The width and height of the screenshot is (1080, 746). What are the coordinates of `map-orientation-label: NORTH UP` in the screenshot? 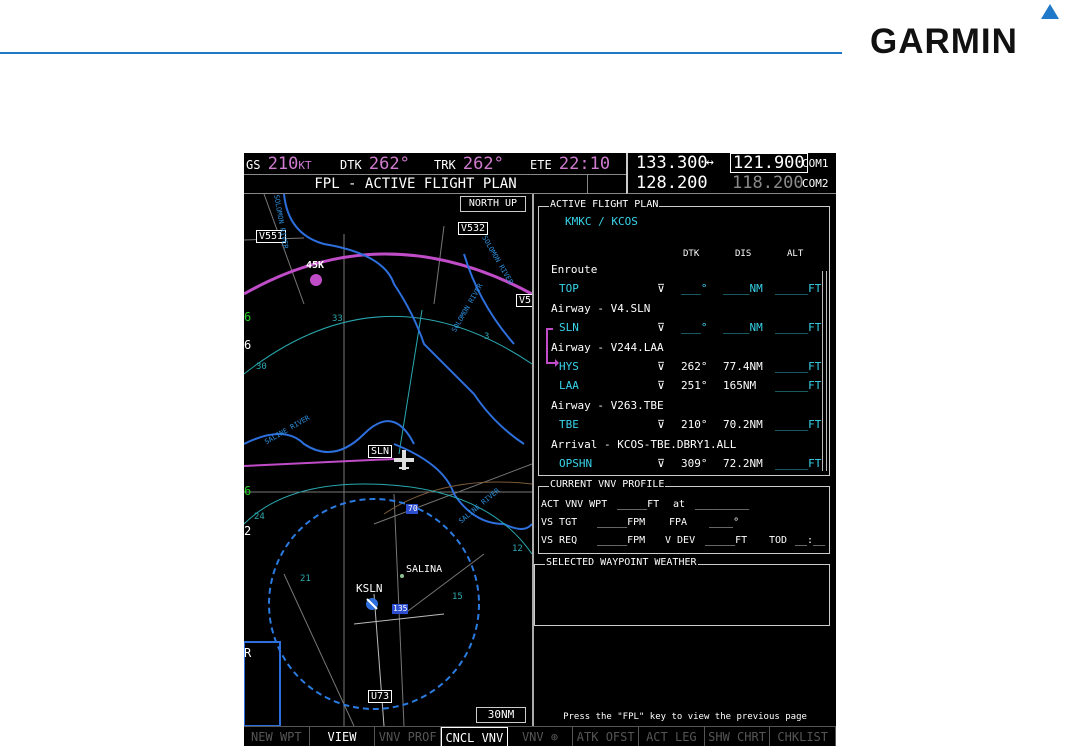 It's located at (493, 204).